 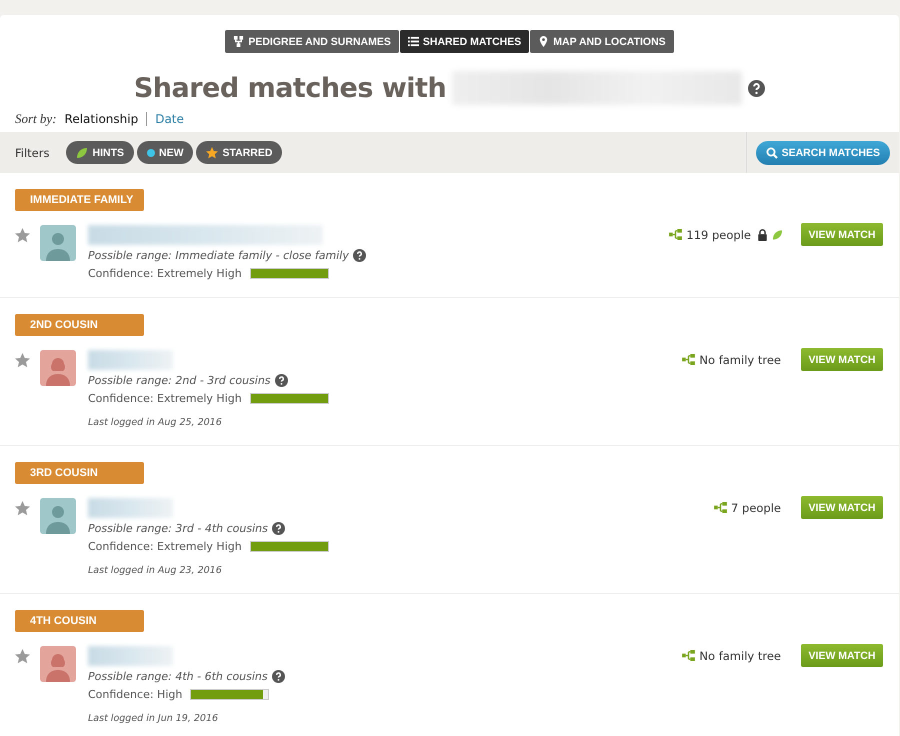 What do you see at coordinates (32, 153) in the screenshot?
I see `filters-label: Filters` at bounding box center [32, 153].